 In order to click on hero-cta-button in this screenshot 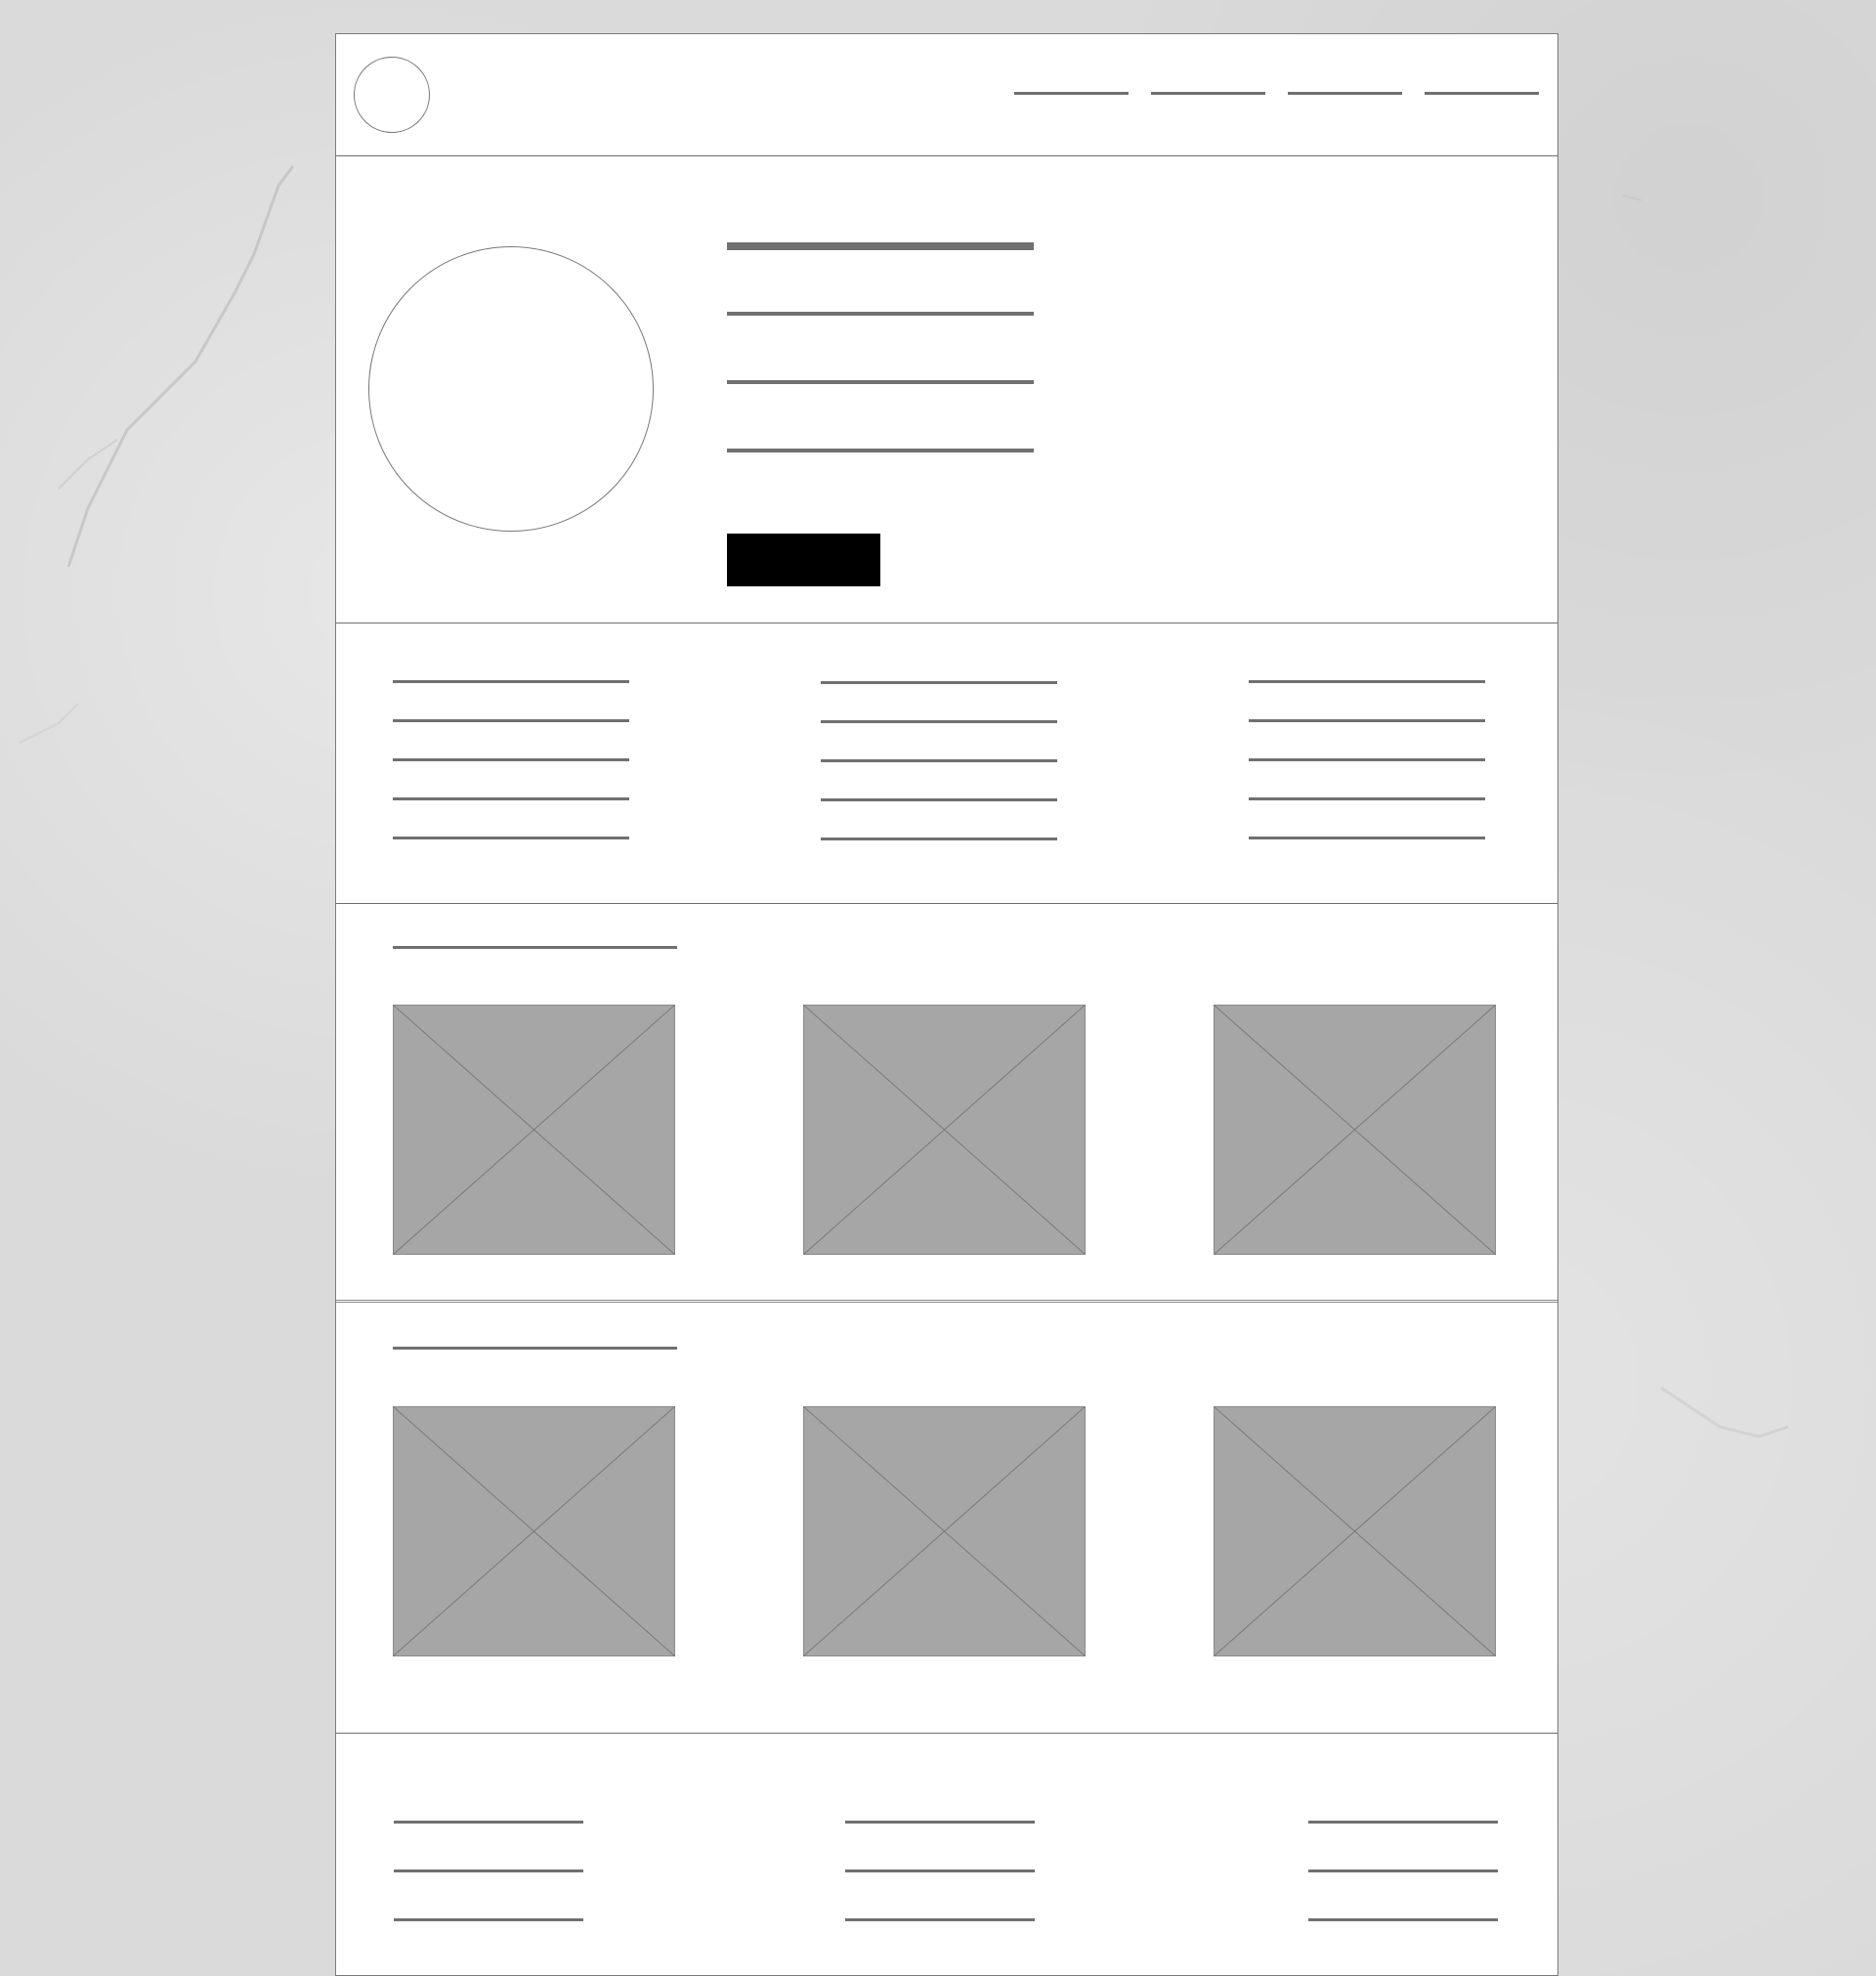, I will do `click(803, 560)`.